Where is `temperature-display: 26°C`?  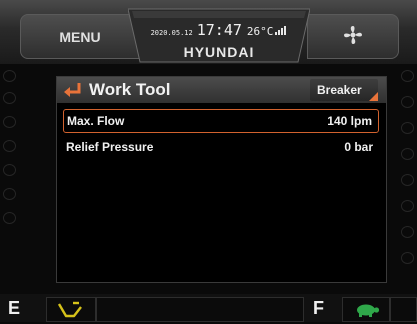
temperature-display: 26°C is located at coordinates (260, 31).